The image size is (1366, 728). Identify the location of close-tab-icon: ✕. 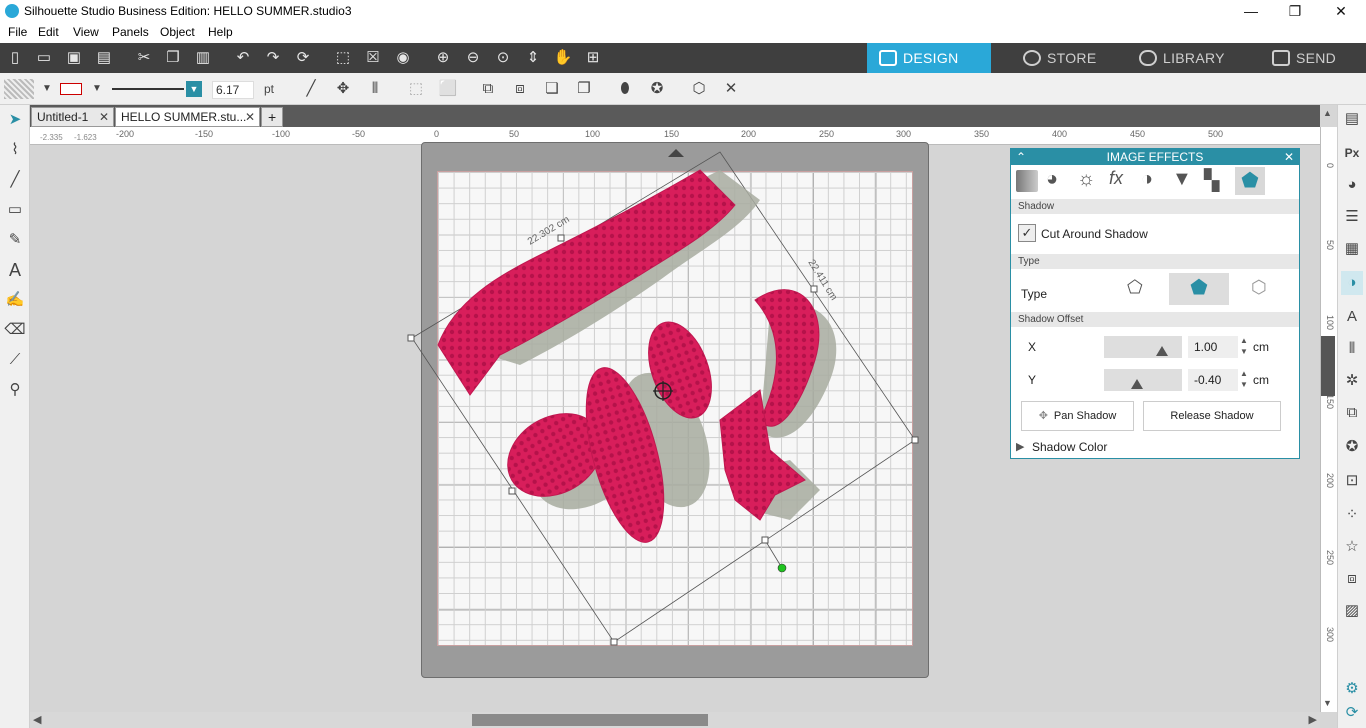
(250, 117).